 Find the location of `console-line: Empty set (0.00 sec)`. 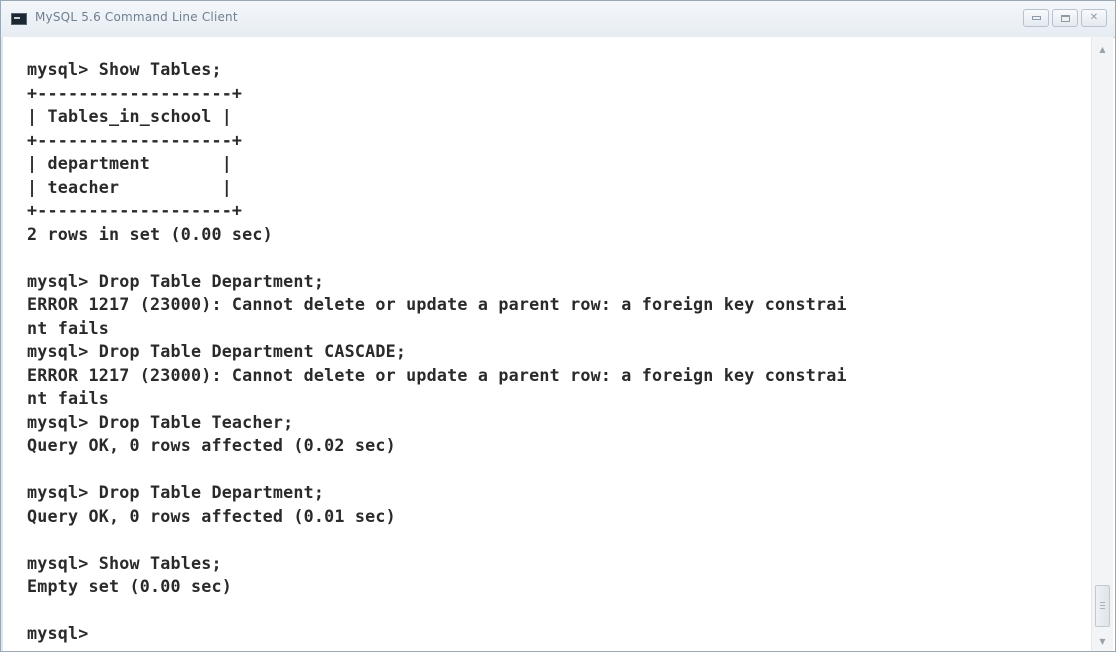

console-line: Empty set (0.00 sec) is located at coordinates (129, 586).